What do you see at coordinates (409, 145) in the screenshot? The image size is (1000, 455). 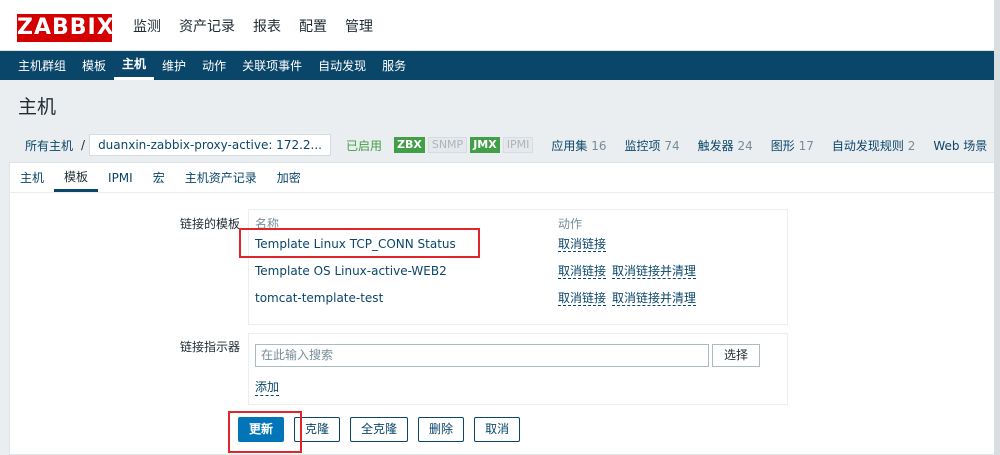 I see `zbx-badge: ZBX` at bounding box center [409, 145].